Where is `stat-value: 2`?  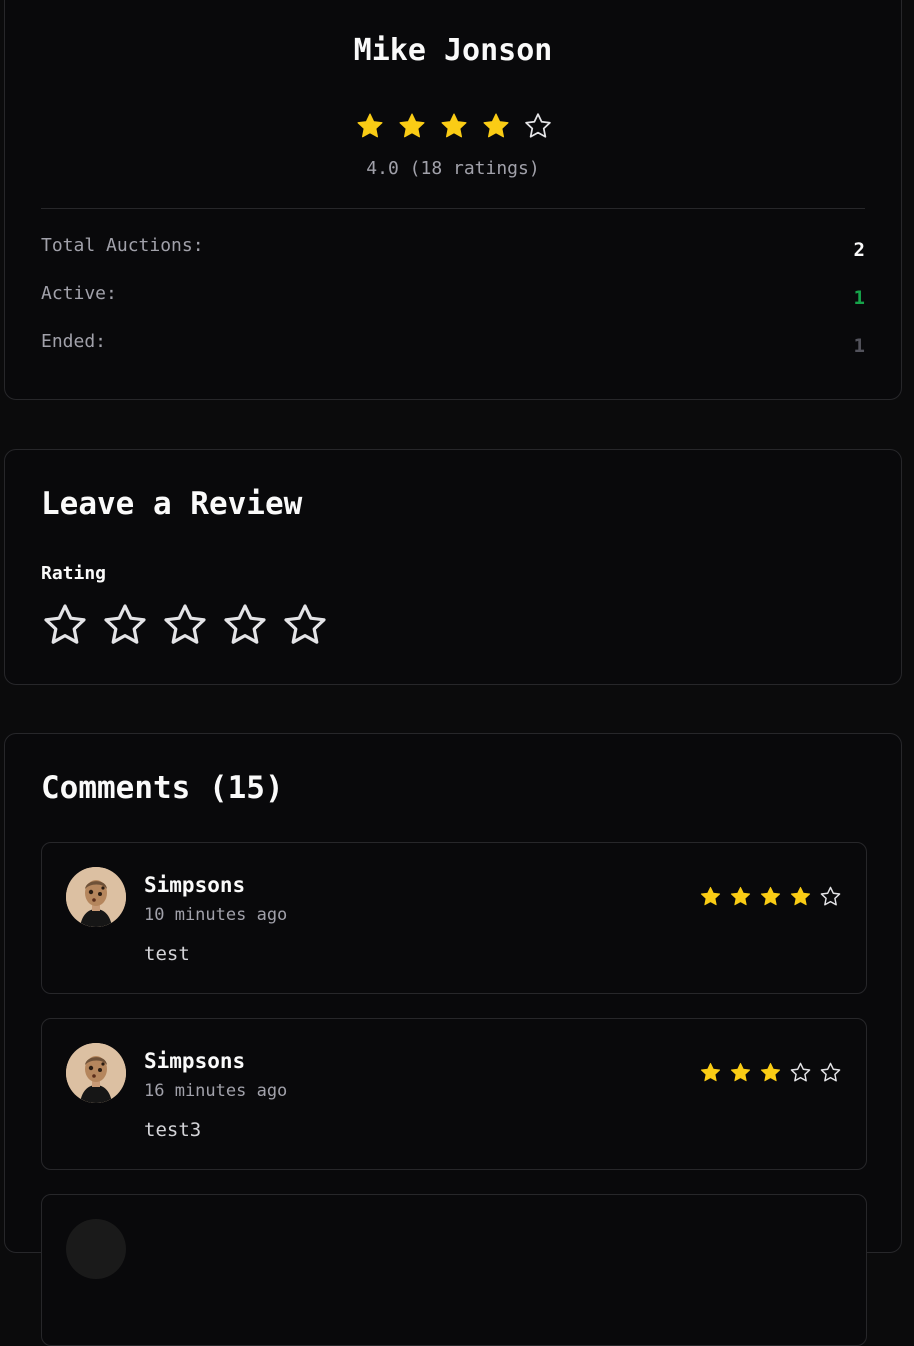
stat-value: 2 is located at coordinates (859, 250).